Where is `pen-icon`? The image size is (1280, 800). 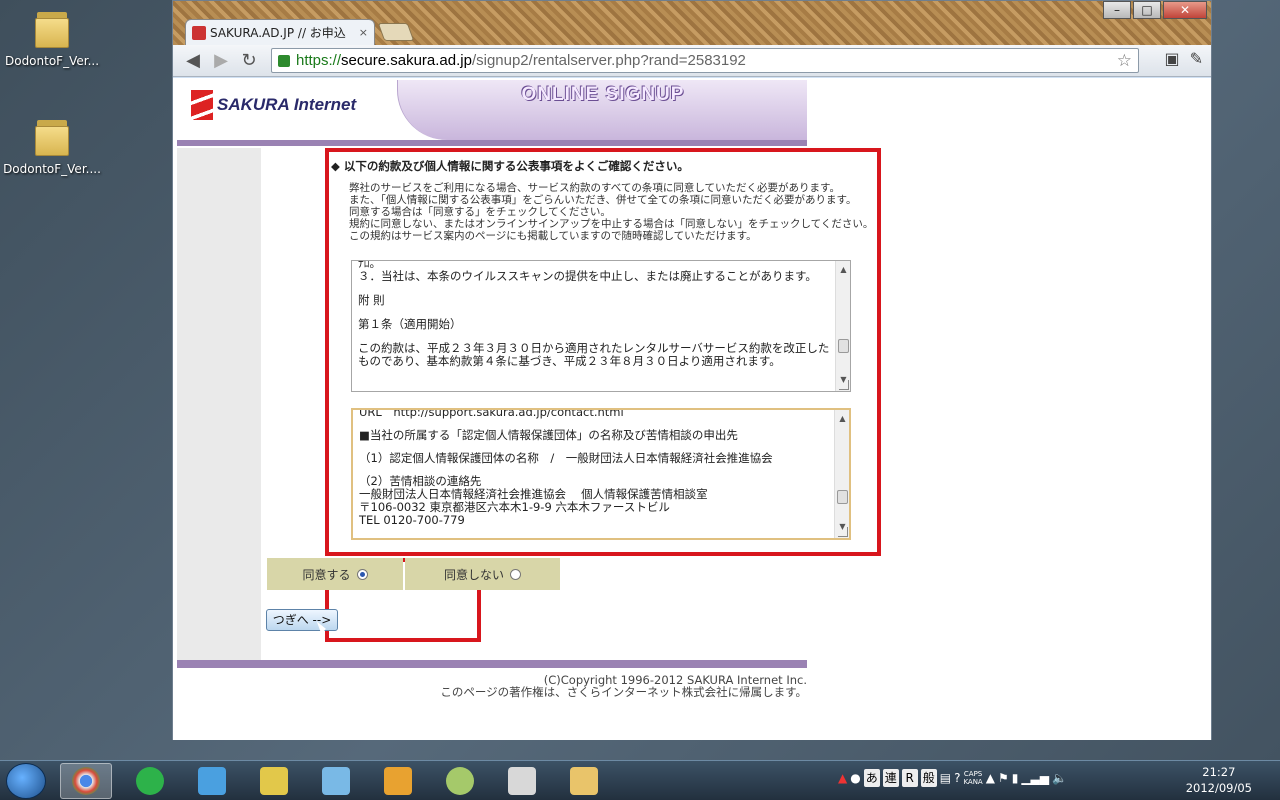 pen-icon is located at coordinates (336, 781).